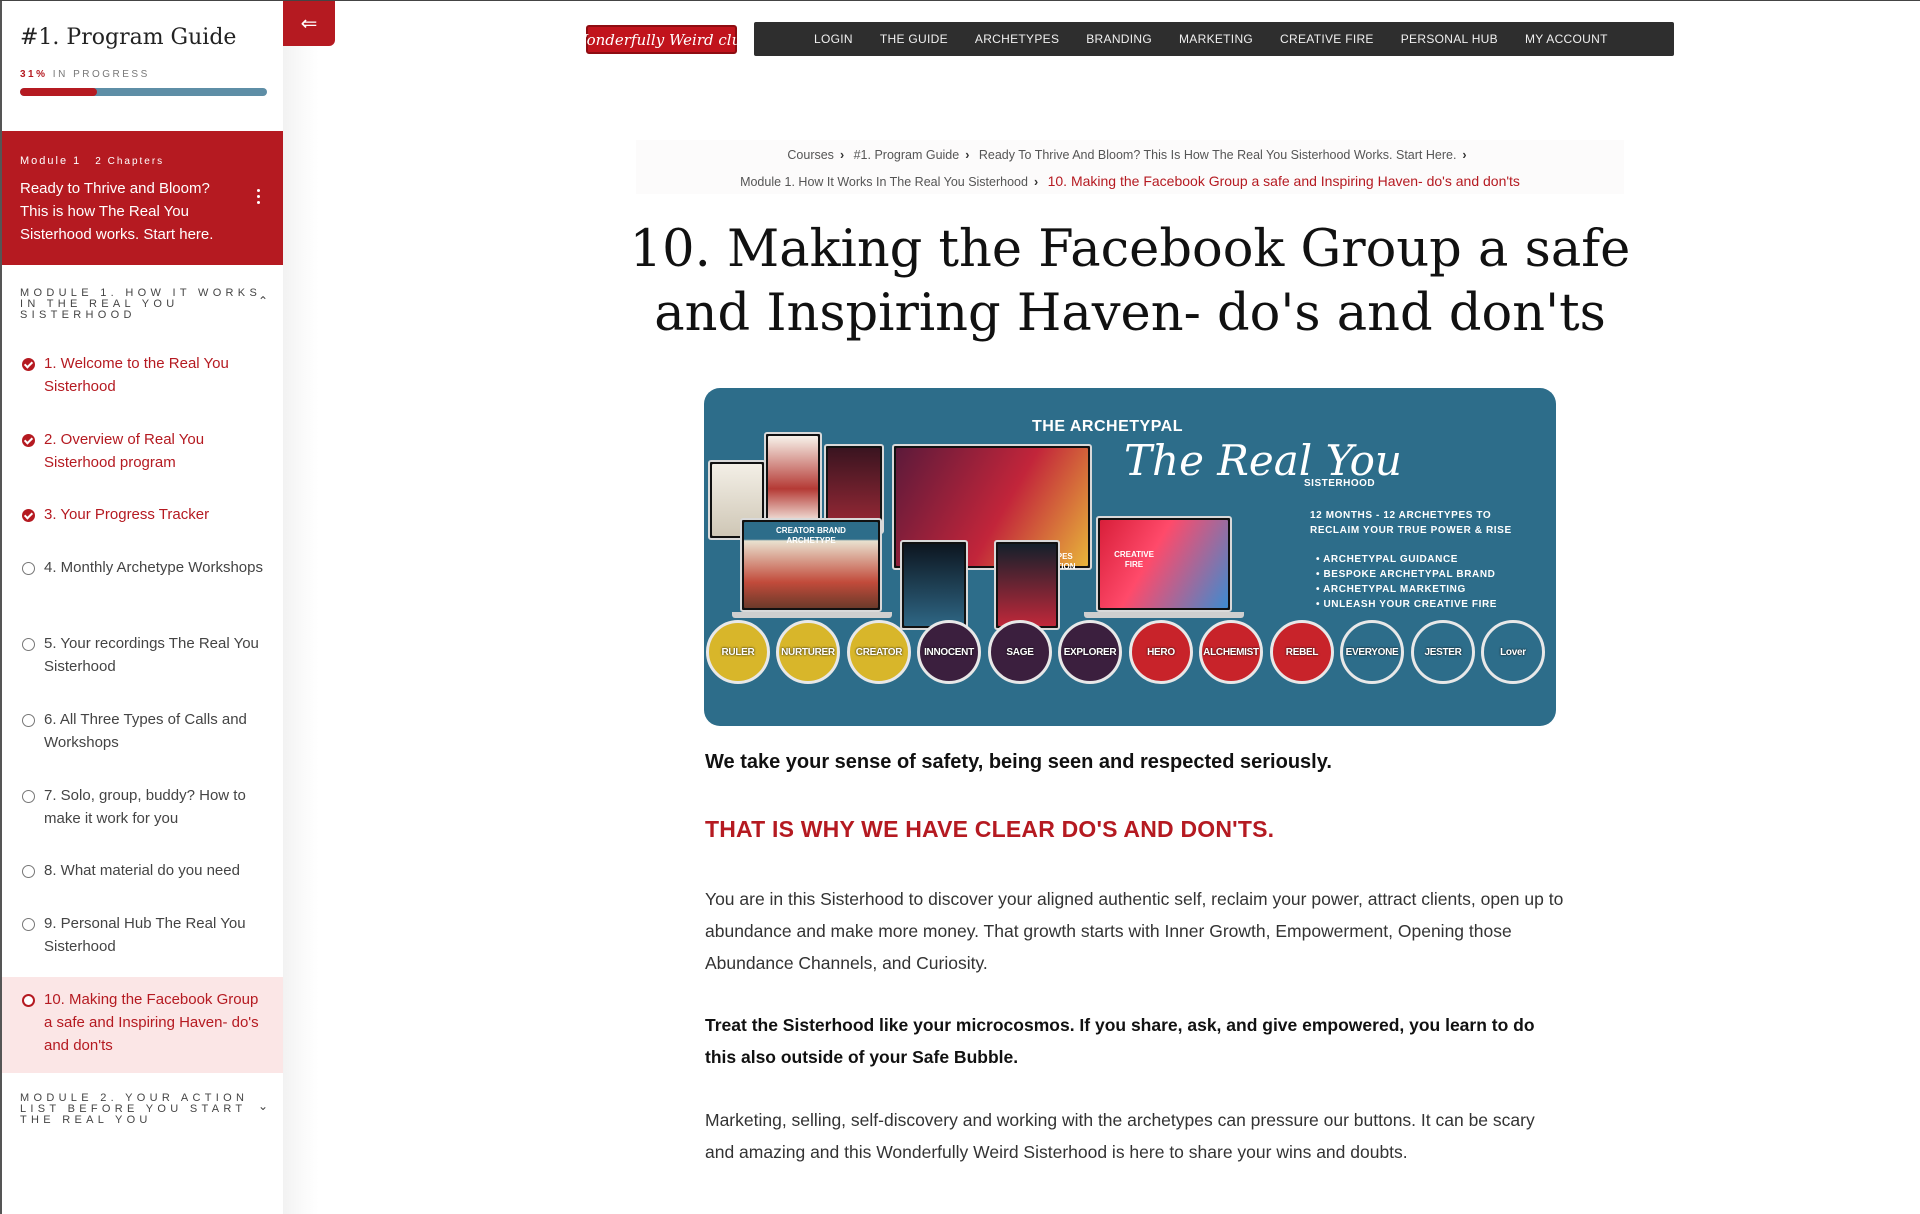  I want to click on progress-bar-fill, so click(58, 92).